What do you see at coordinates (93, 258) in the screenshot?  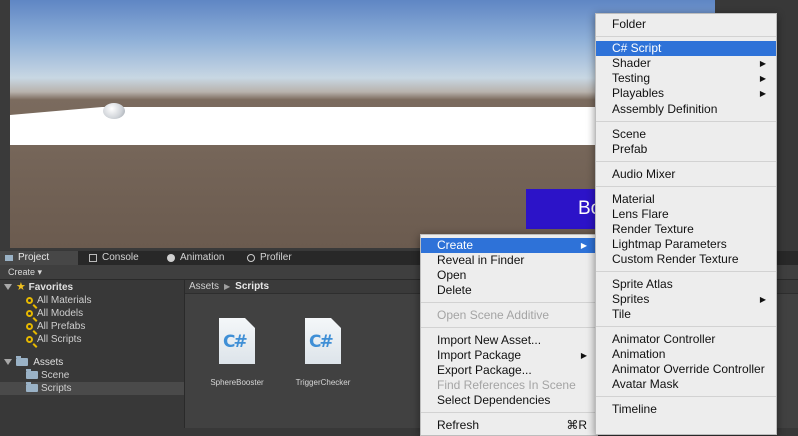 I see `console-icon` at bounding box center [93, 258].